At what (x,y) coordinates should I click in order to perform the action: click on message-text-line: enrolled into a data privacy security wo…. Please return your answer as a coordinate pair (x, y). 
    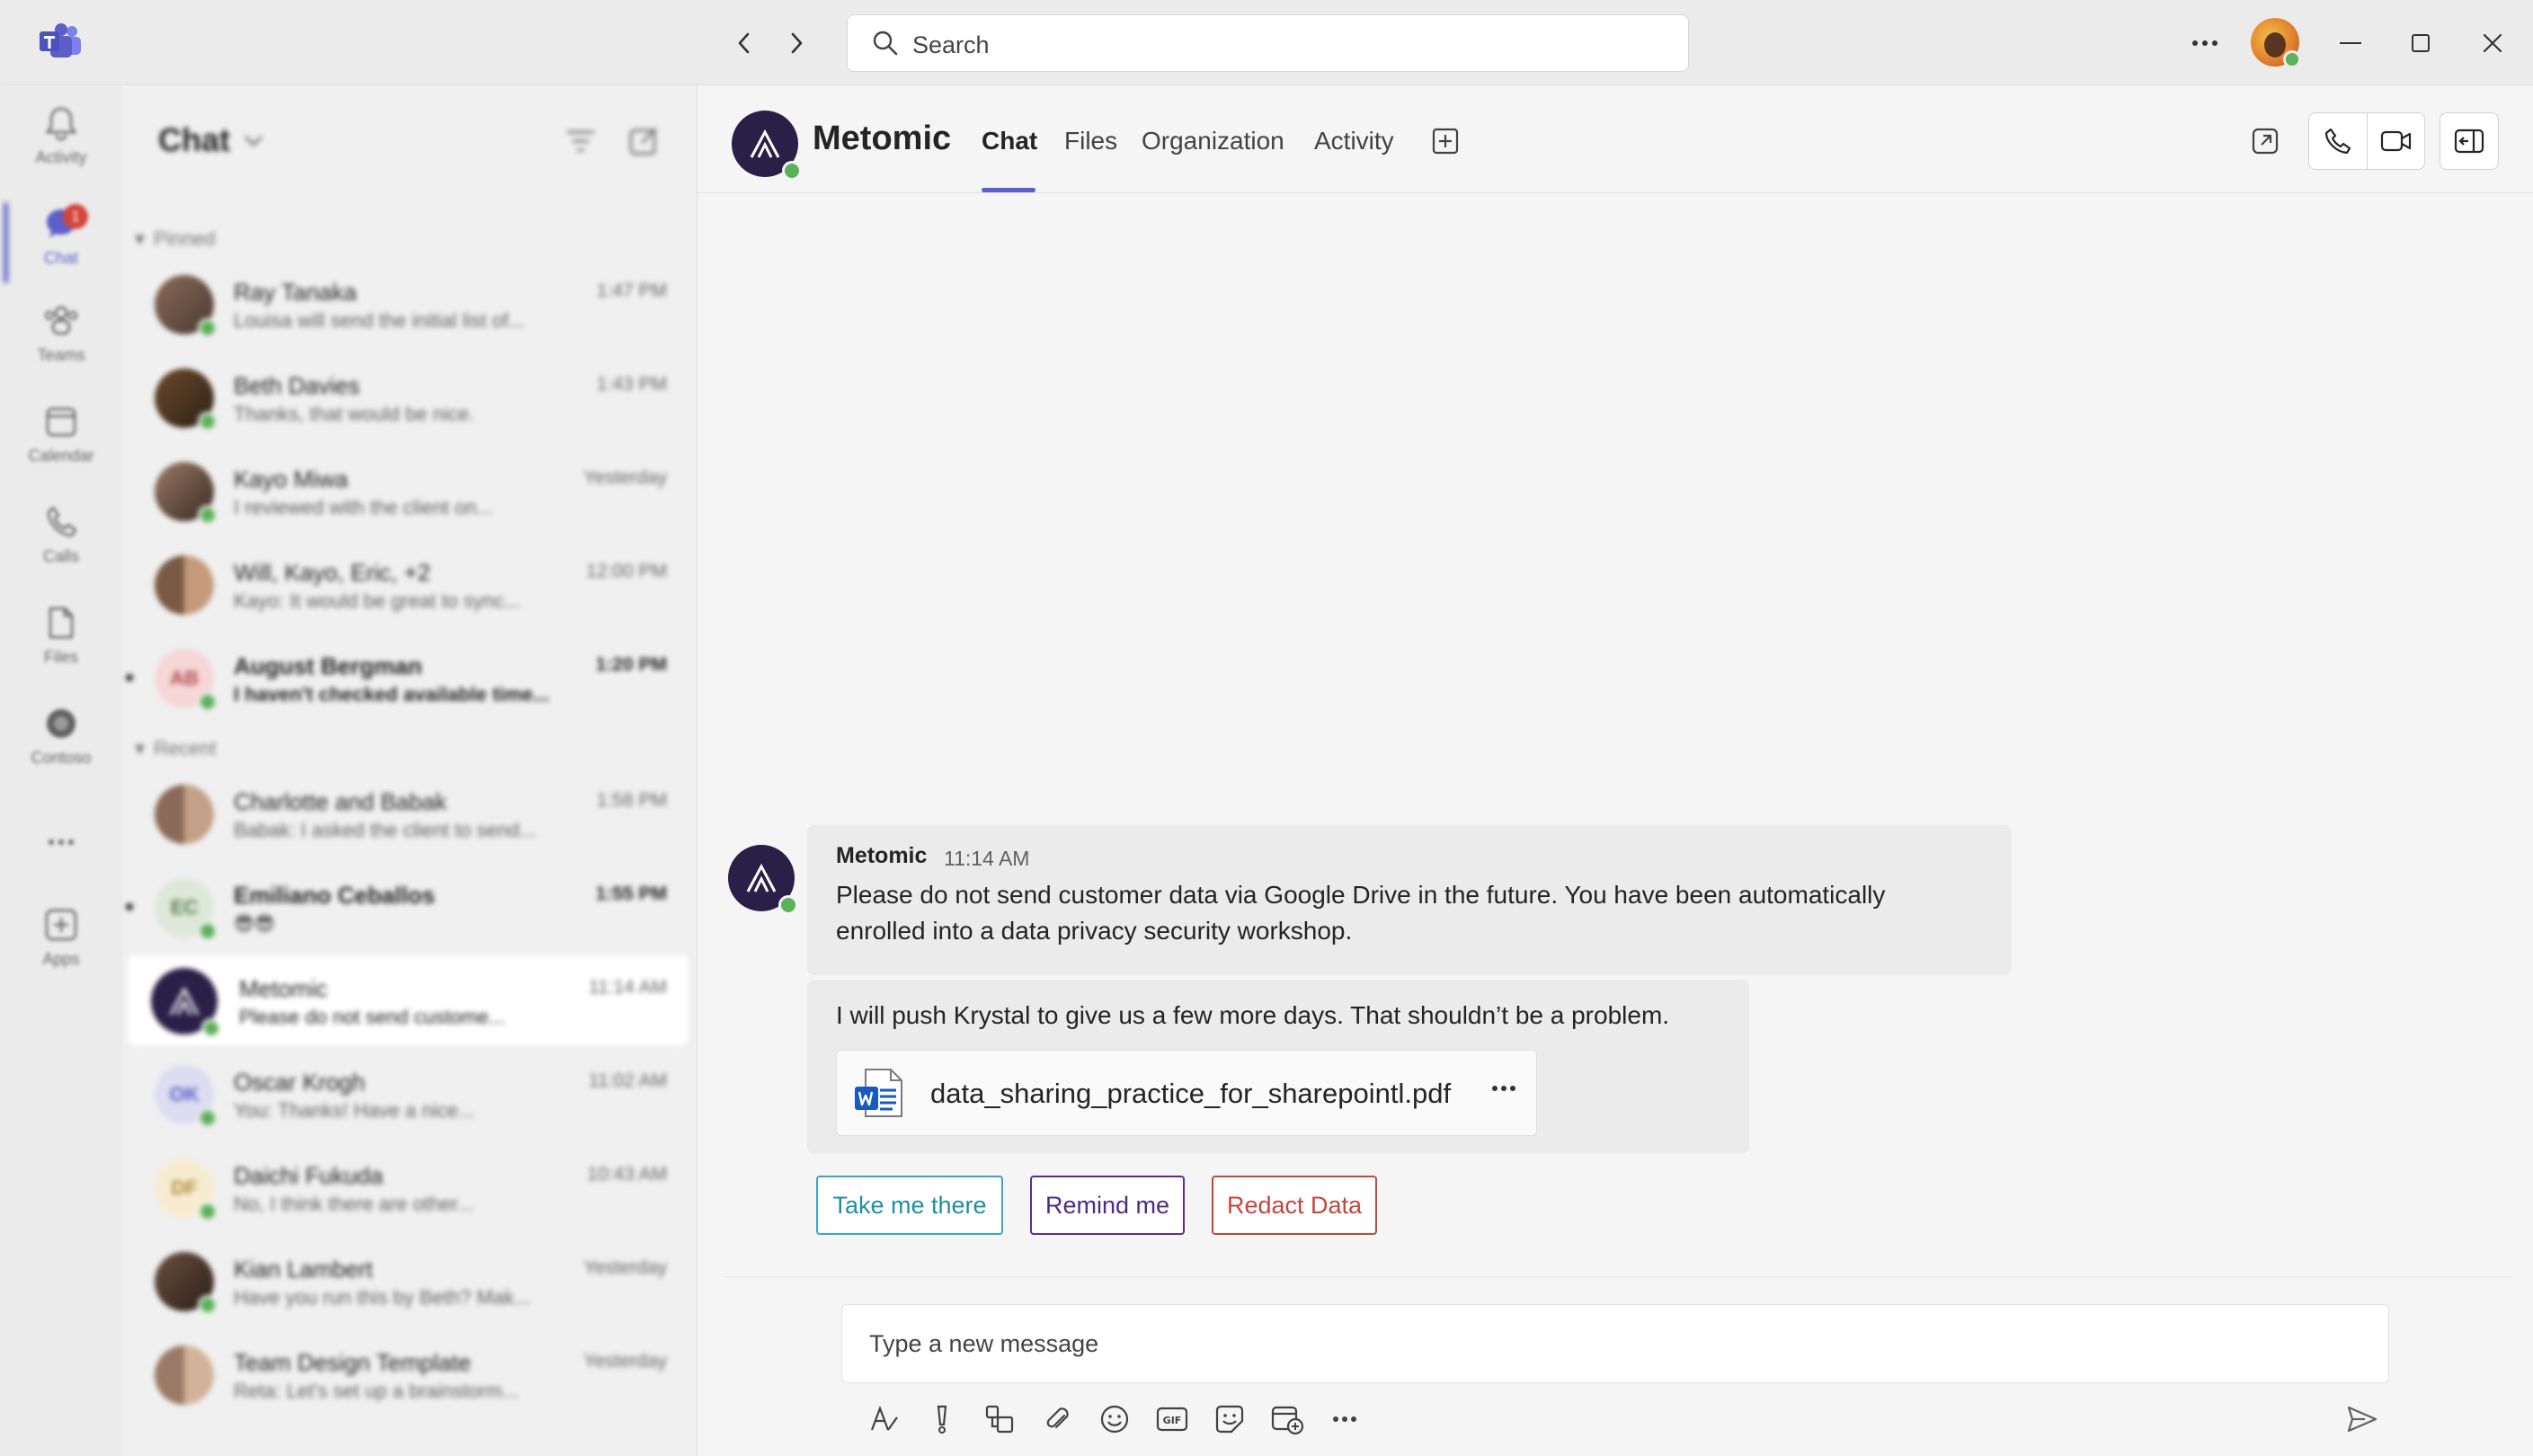
    Looking at the image, I should click on (1094, 931).